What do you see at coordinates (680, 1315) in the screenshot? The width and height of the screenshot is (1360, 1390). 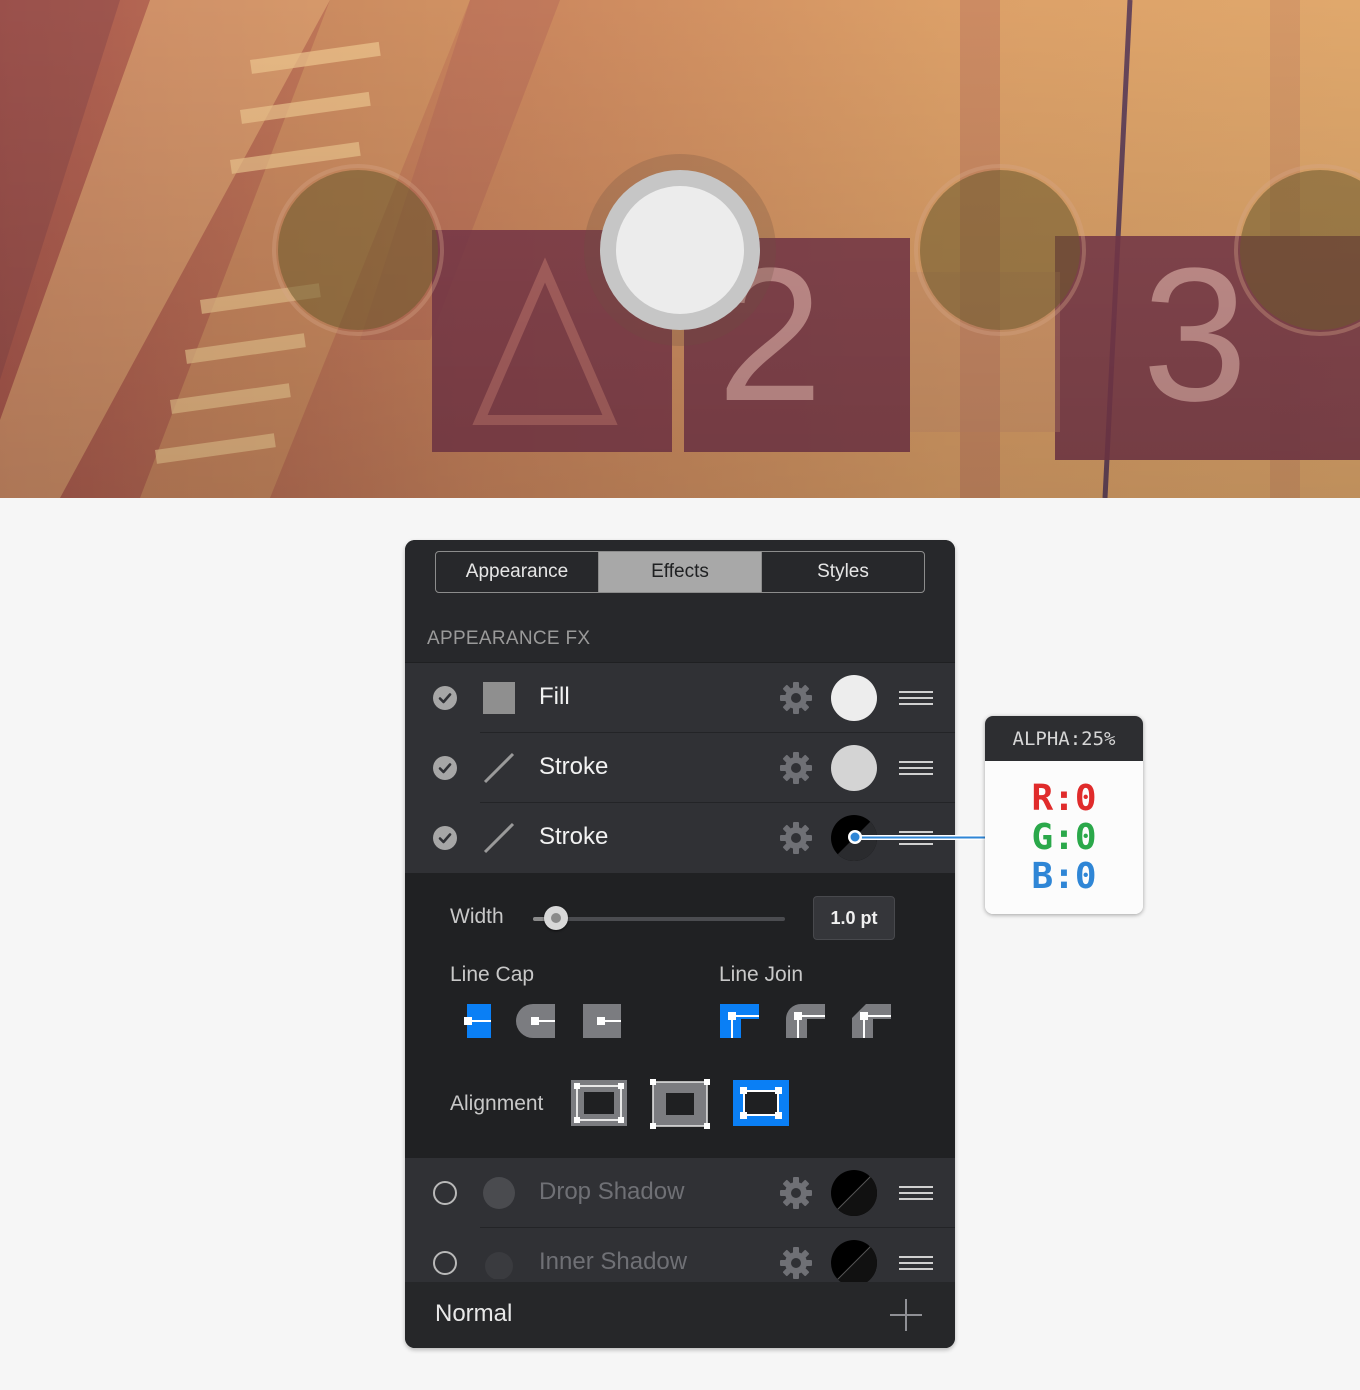 I see `panel-footer: Normal` at bounding box center [680, 1315].